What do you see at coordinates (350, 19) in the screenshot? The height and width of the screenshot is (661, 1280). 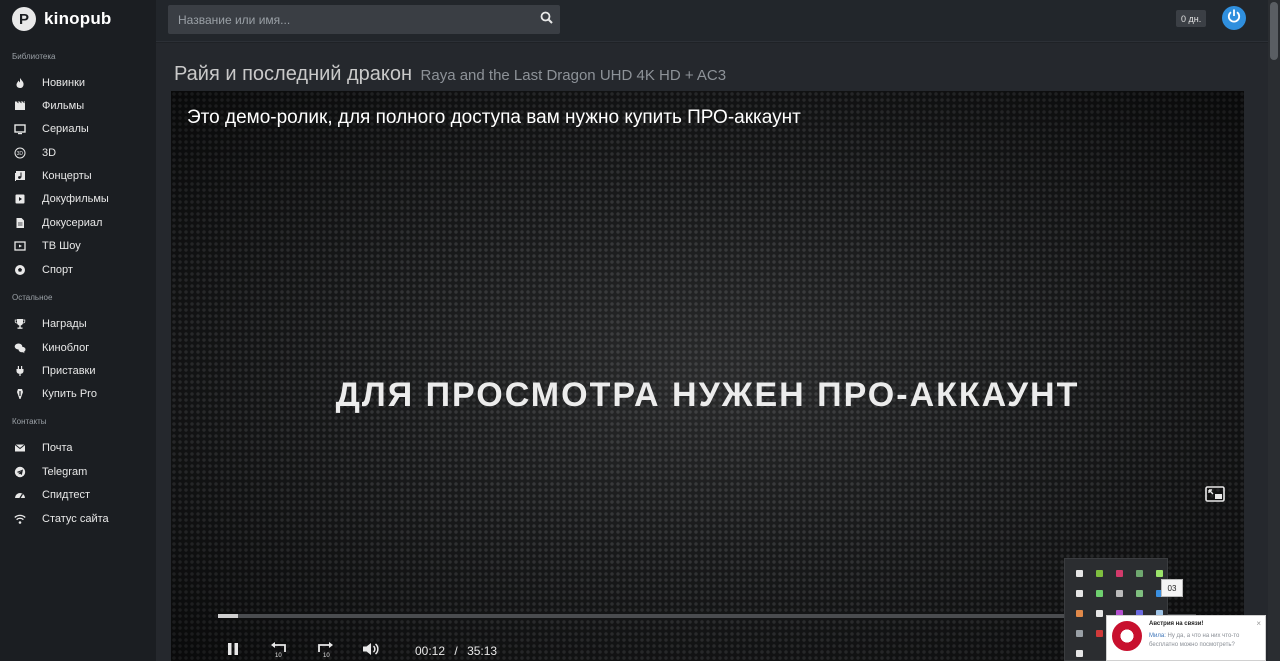 I see `search-input` at bounding box center [350, 19].